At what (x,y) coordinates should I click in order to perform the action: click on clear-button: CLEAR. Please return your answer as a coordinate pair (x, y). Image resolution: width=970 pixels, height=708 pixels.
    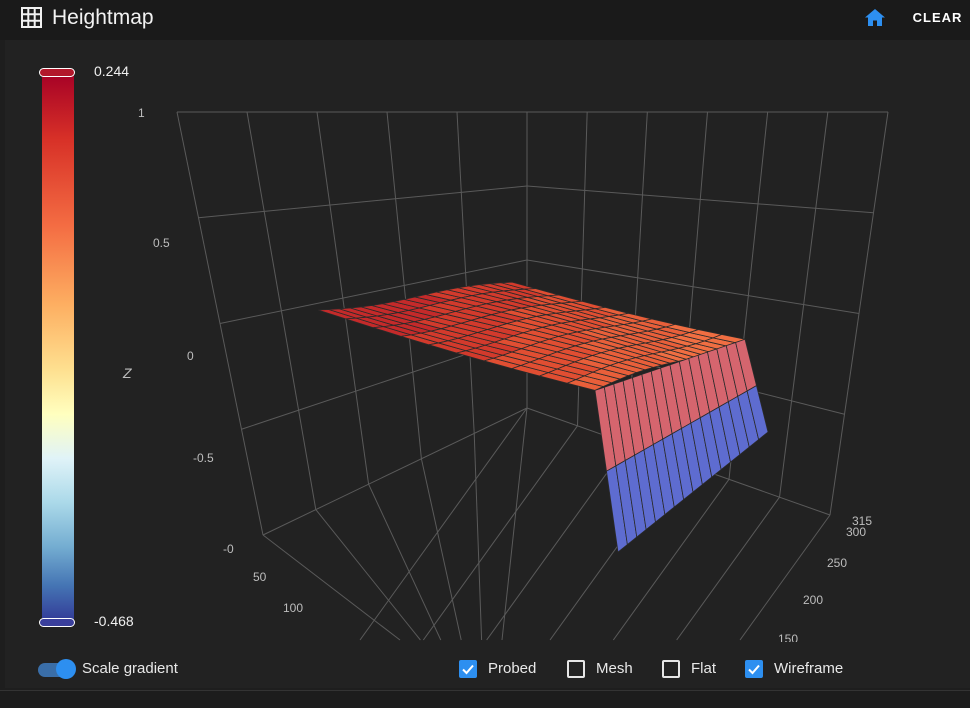
    Looking at the image, I should click on (937, 18).